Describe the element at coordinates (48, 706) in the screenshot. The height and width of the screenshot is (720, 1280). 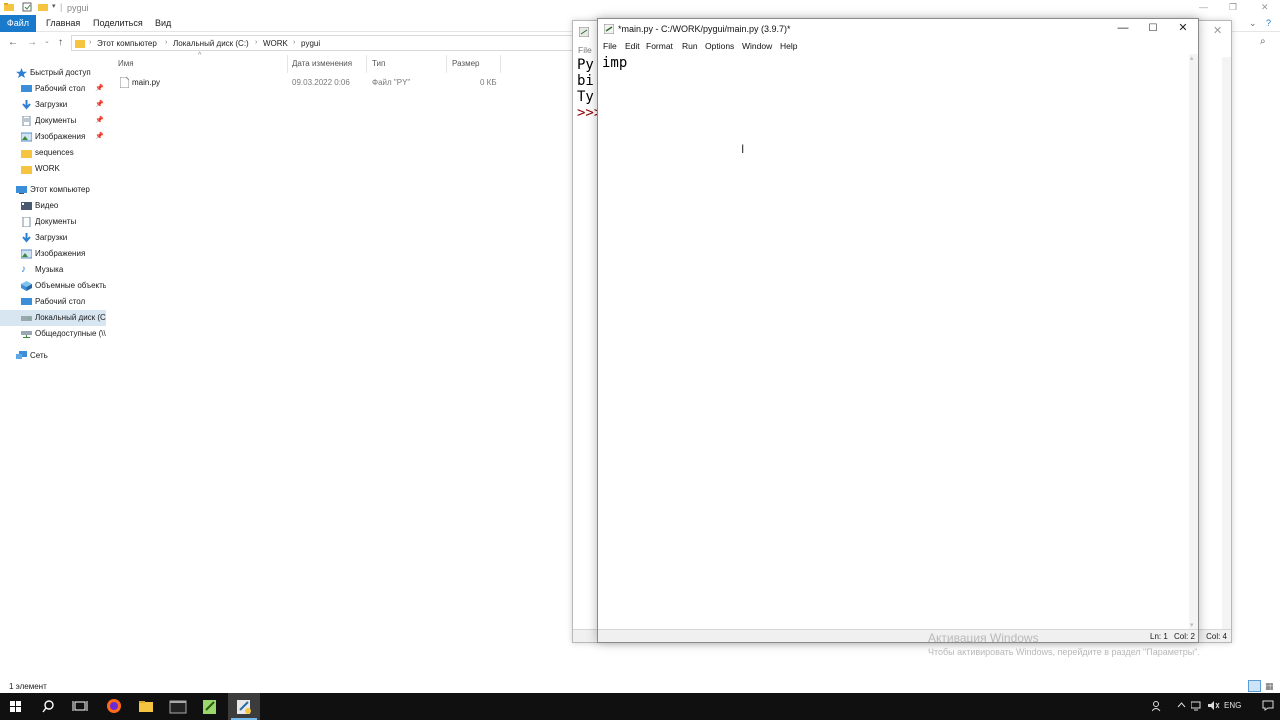
I see `search-icon` at that location.